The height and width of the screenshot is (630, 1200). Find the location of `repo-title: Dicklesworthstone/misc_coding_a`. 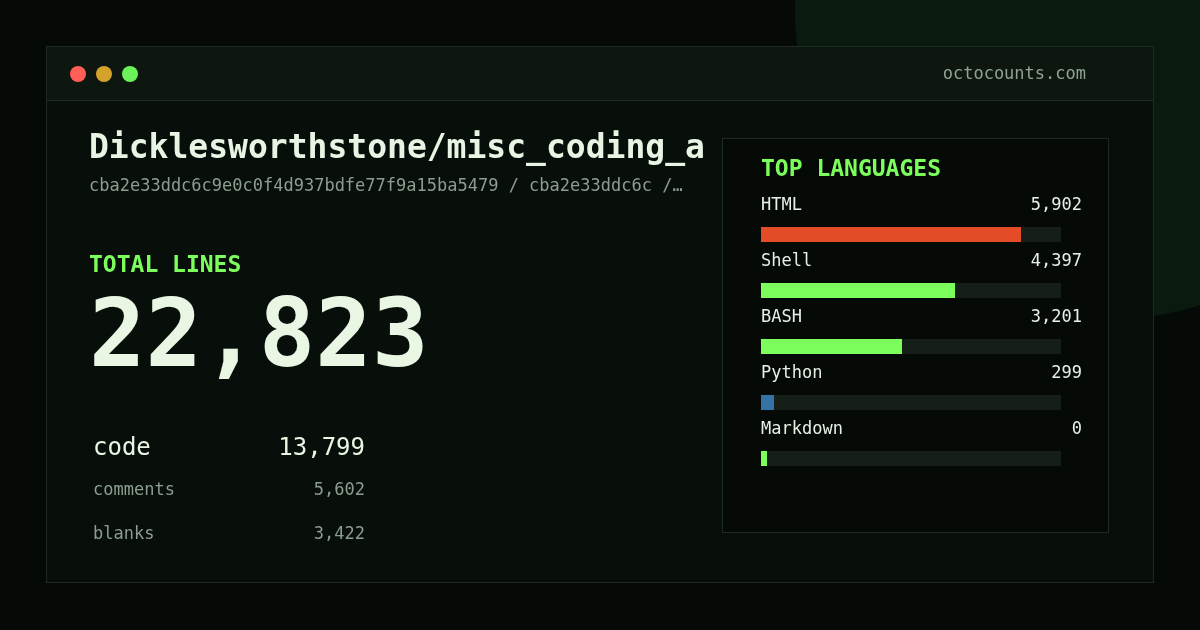

repo-title: Dicklesworthstone/misc_coding_a is located at coordinates (397, 147).